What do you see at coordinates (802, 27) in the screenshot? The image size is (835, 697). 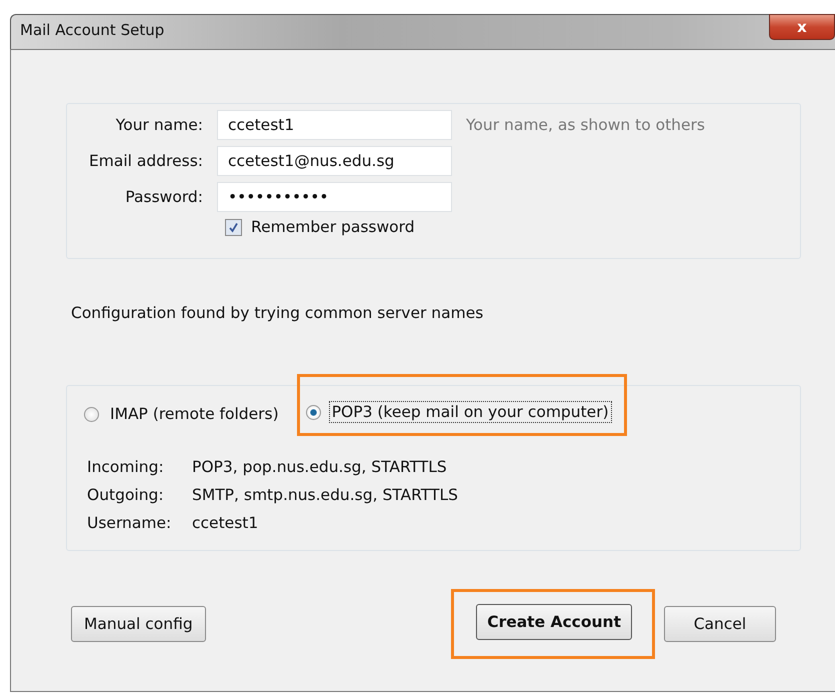 I see `close-button: x` at bounding box center [802, 27].